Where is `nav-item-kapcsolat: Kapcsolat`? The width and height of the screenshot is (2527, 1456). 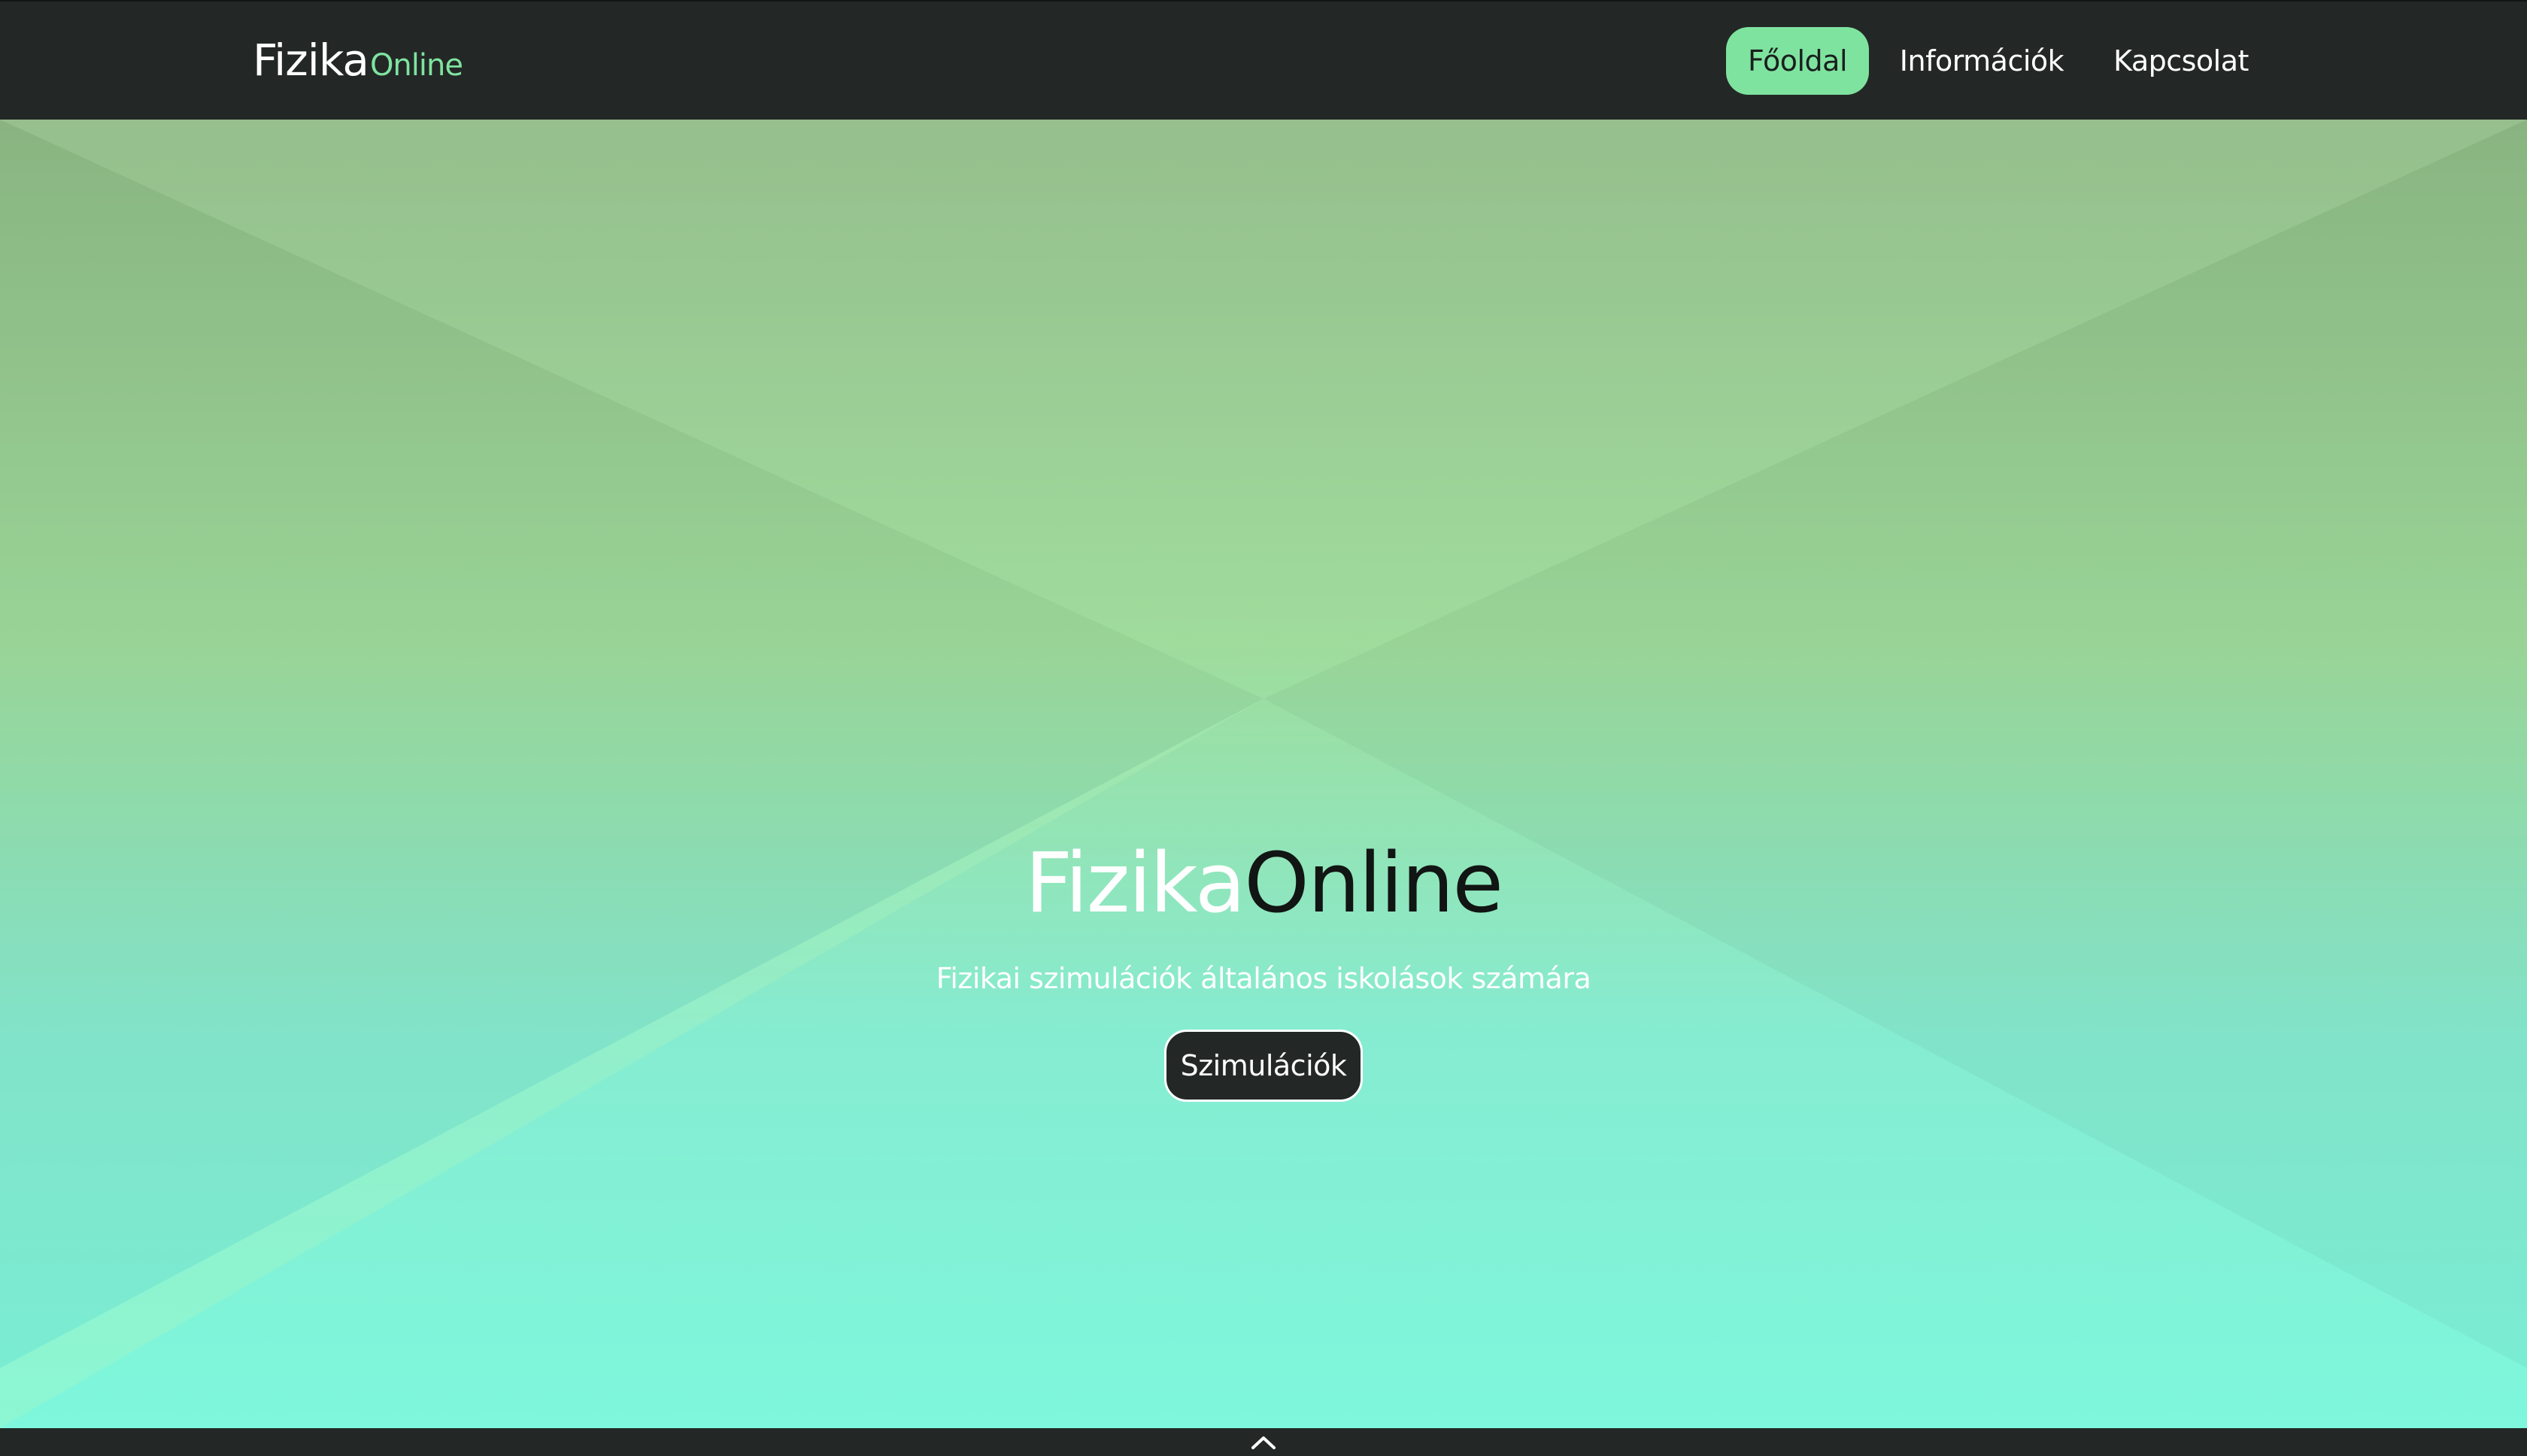
nav-item-kapcsolat: Kapcsolat is located at coordinates (2181, 61).